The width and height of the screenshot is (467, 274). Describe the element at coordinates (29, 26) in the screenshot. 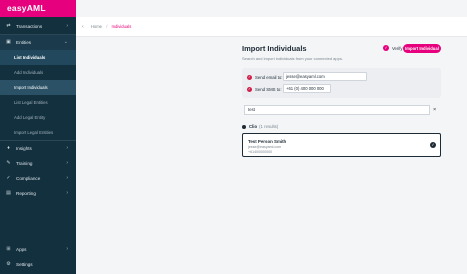

I see `sidebar-item-label: Transactions` at that location.